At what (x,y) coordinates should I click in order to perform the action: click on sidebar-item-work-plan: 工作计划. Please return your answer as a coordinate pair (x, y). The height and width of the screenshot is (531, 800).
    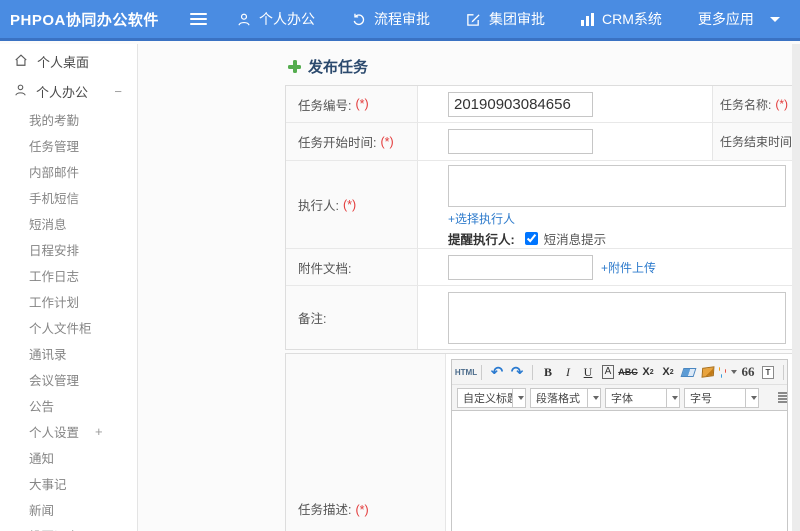
    Looking at the image, I should click on (68, 301).